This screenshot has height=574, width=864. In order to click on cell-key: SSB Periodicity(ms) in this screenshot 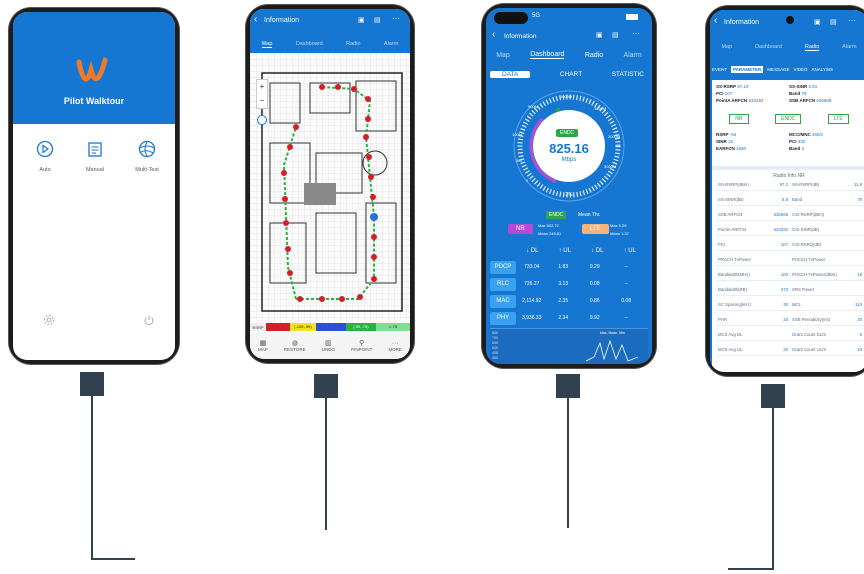, I will do `click(811, 319)`.